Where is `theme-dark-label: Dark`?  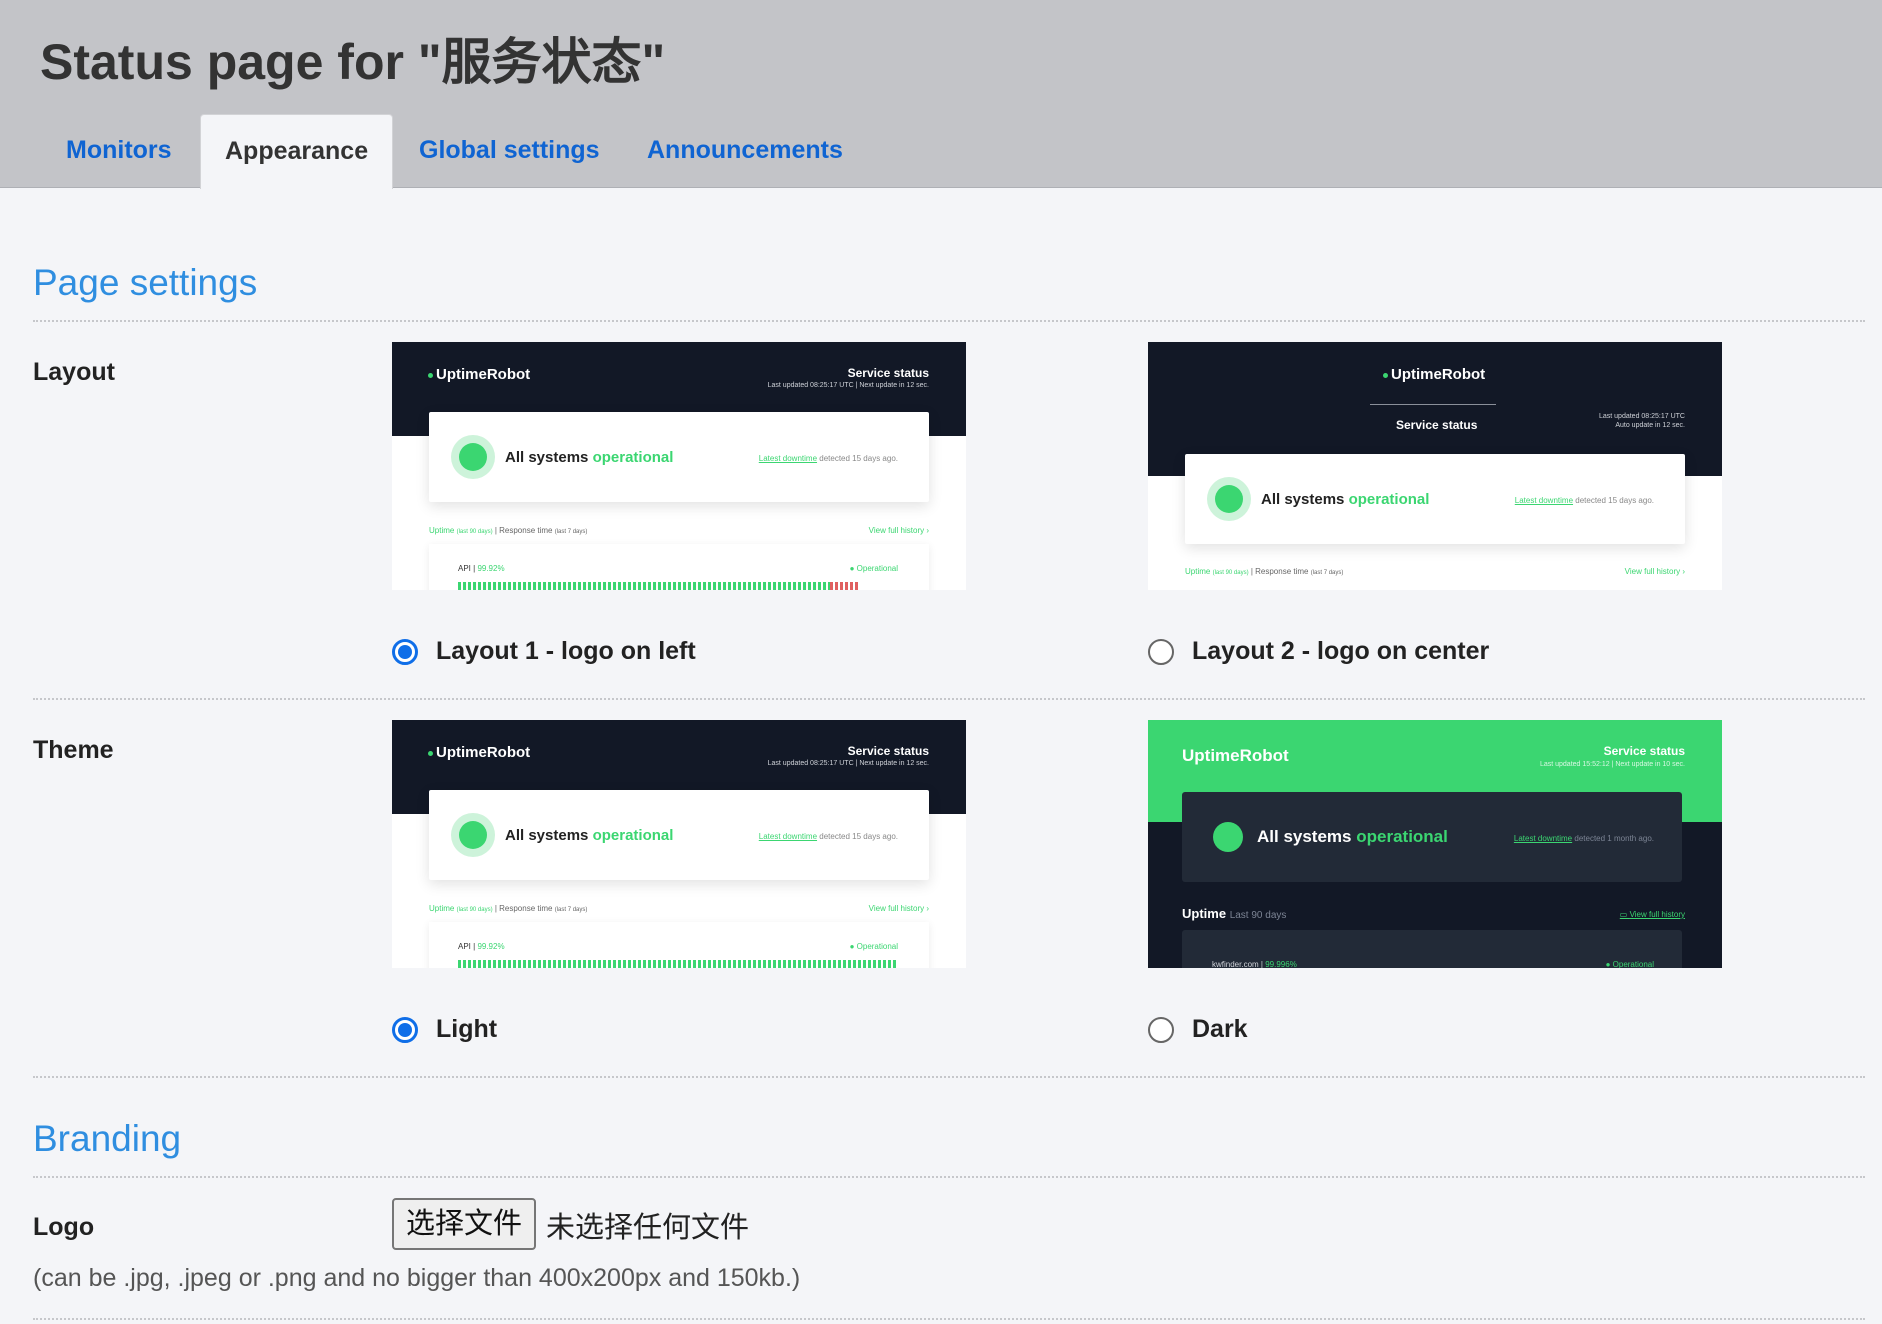 theme-dark-label: Dark is located at coordinates (1220, 1029).